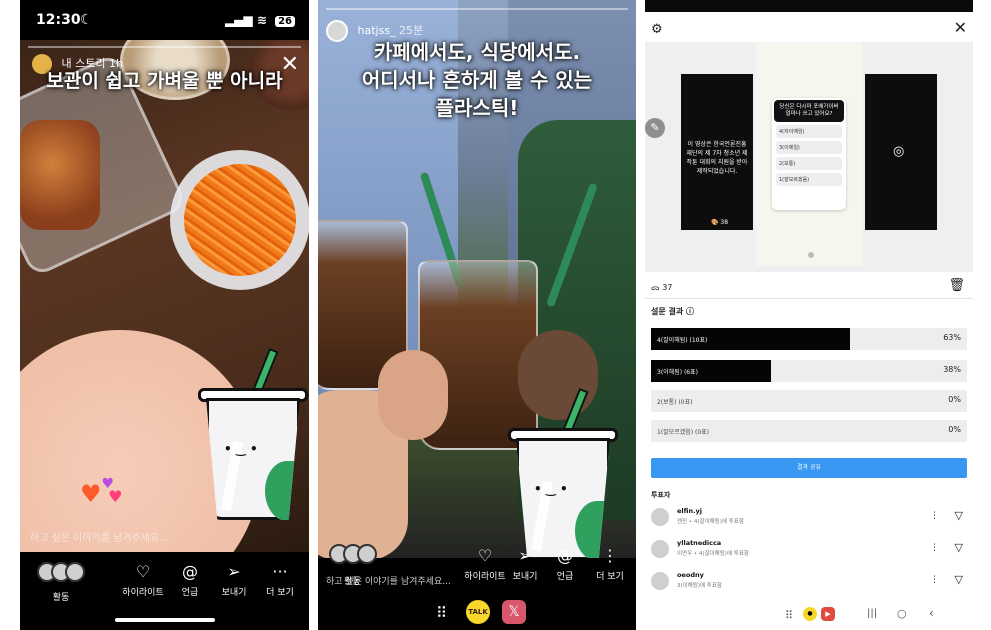 The image size is (991, 630). I want to click on poll-option: 4(자이예임), so click(809, 131).